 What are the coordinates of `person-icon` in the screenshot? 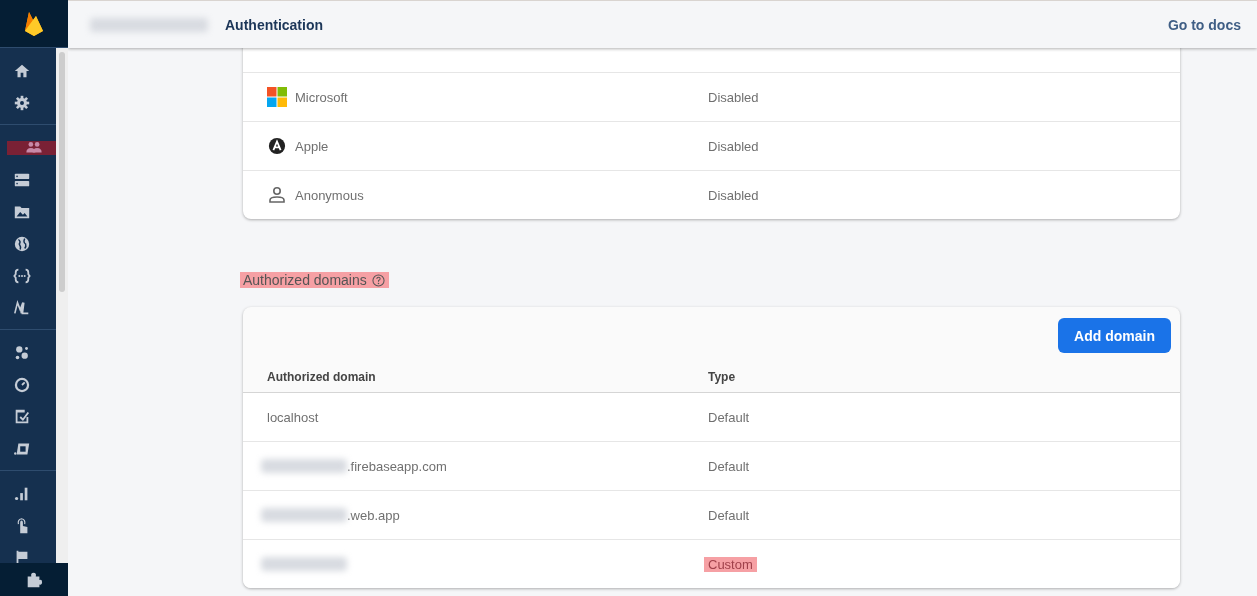 It's located at (277, 195).